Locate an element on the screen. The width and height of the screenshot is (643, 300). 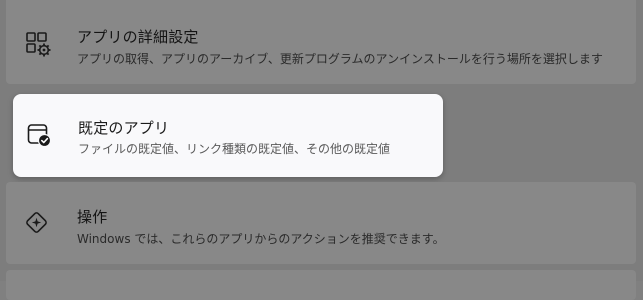
default-apps-icon is located at coordinates (39, 135).